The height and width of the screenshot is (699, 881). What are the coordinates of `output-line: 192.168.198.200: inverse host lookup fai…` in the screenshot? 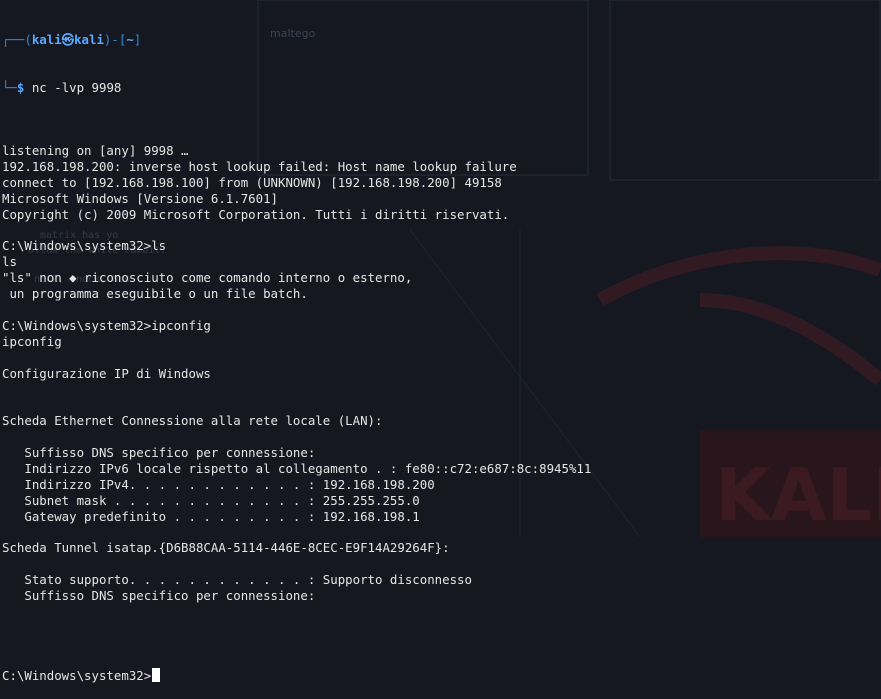 It's located at (259, 167).